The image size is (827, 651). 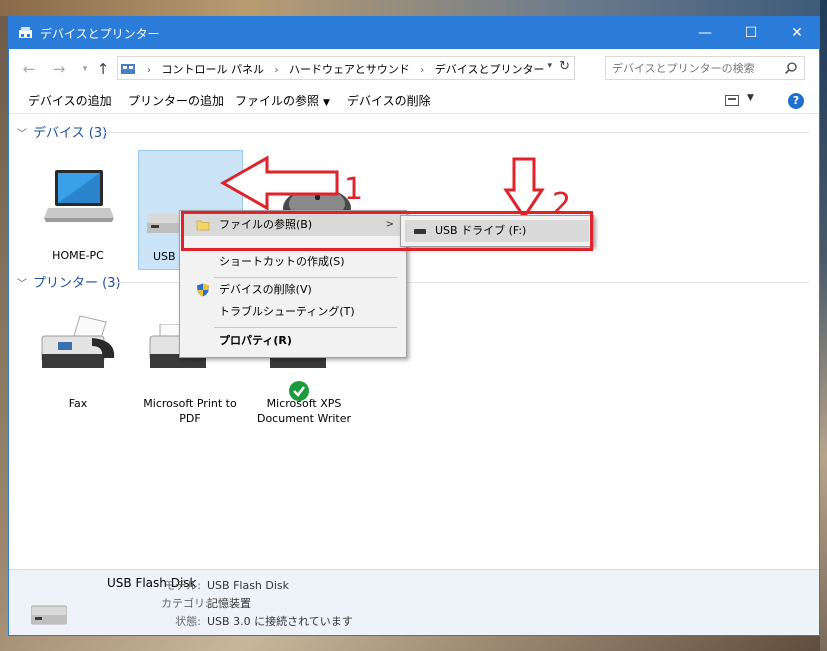 What do you see at coordinates (457, 132) in the screenshot?
I see `group-divider` at bounding box center [457, 132].